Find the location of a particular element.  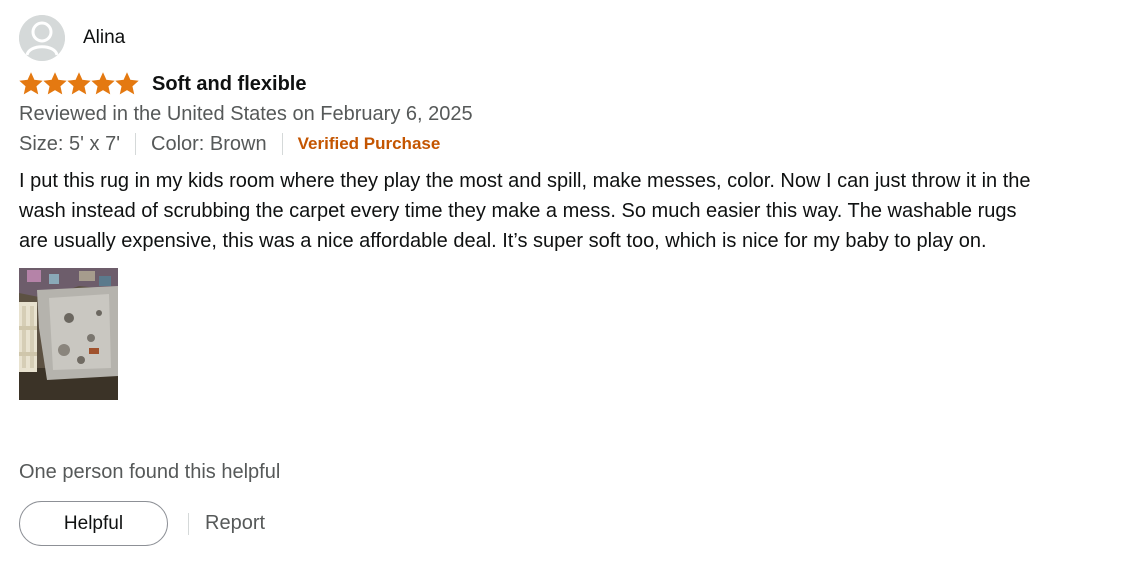

review-title-row: Soft and flexible is located at coordinates (539, 84).